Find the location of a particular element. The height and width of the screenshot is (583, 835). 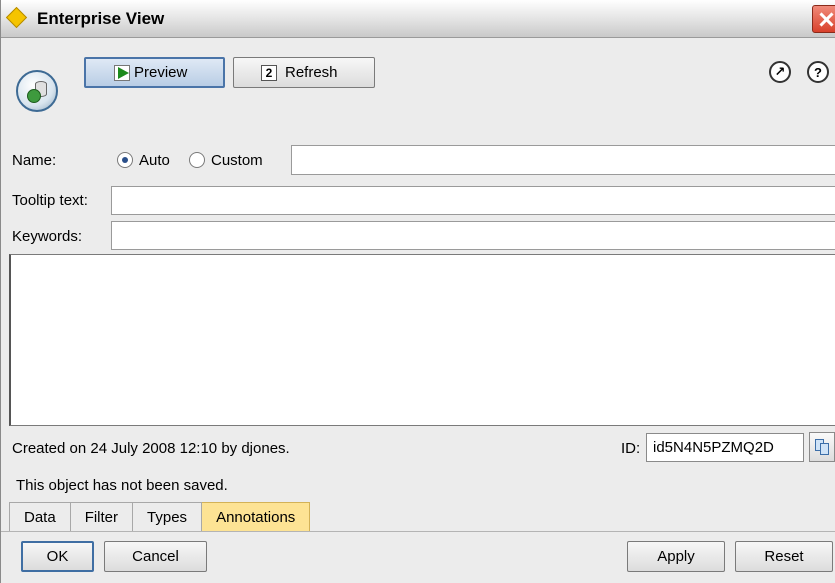

refresh-icon: 2 is located at coordinates (269, 72).